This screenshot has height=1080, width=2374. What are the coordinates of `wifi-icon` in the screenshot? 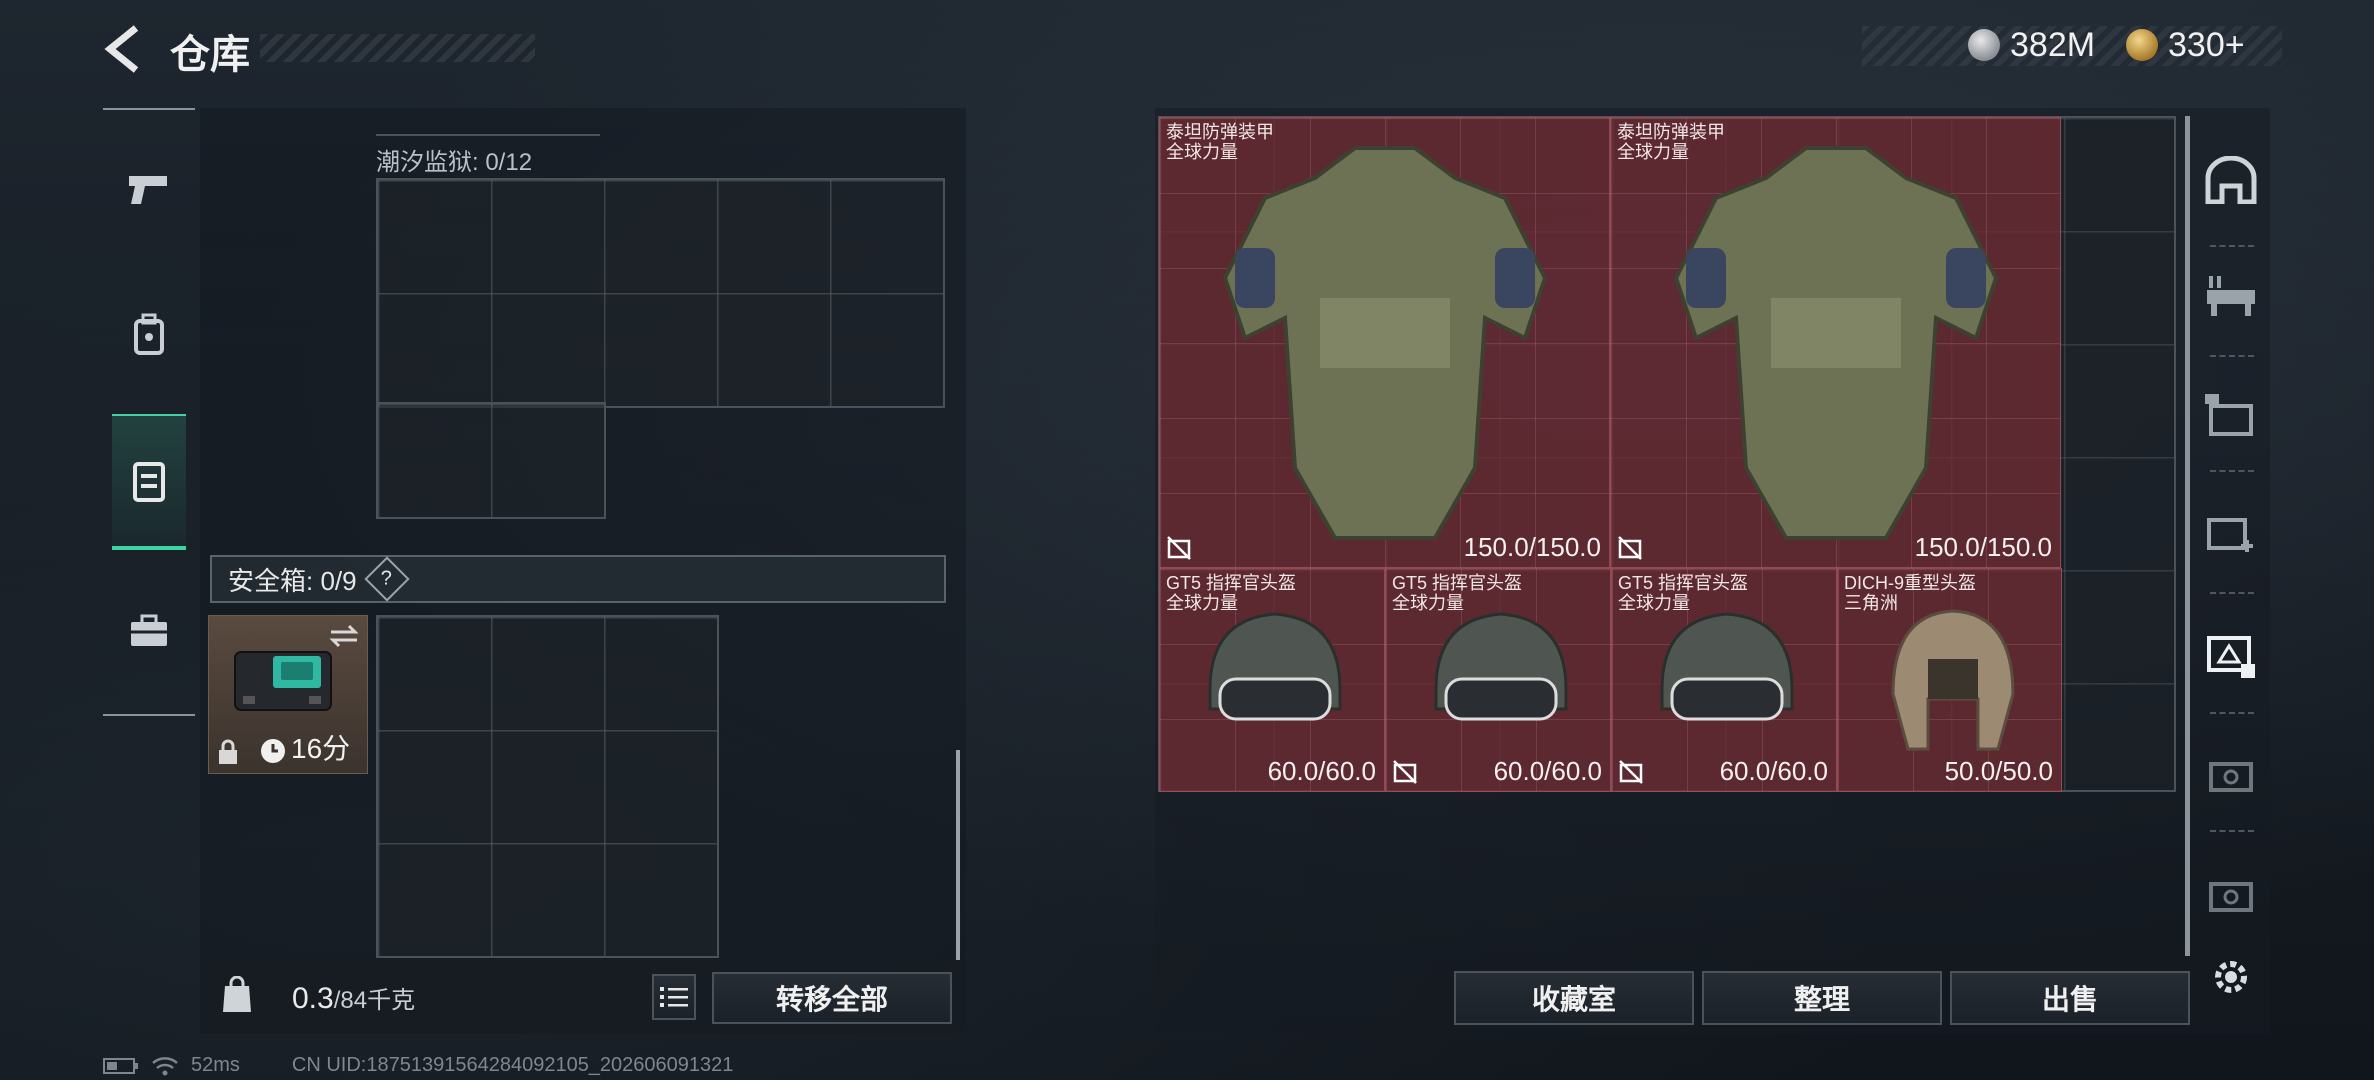 It's located at (165, 1065).